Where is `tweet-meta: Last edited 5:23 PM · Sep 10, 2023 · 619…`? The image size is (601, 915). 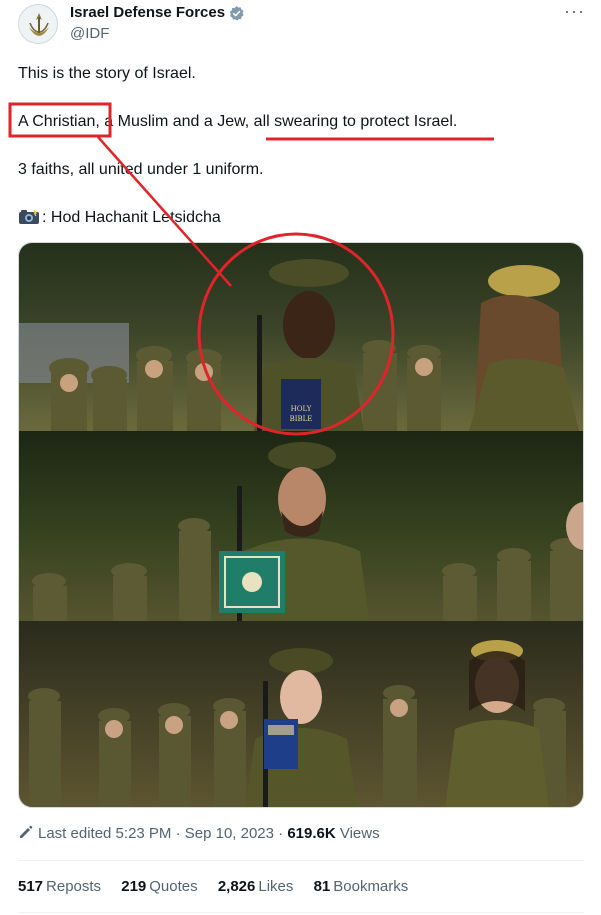
tweet-meta: Last edited 5:23 PM · Sep 10, 2023 · 619… is located at coordinates (199, 833).